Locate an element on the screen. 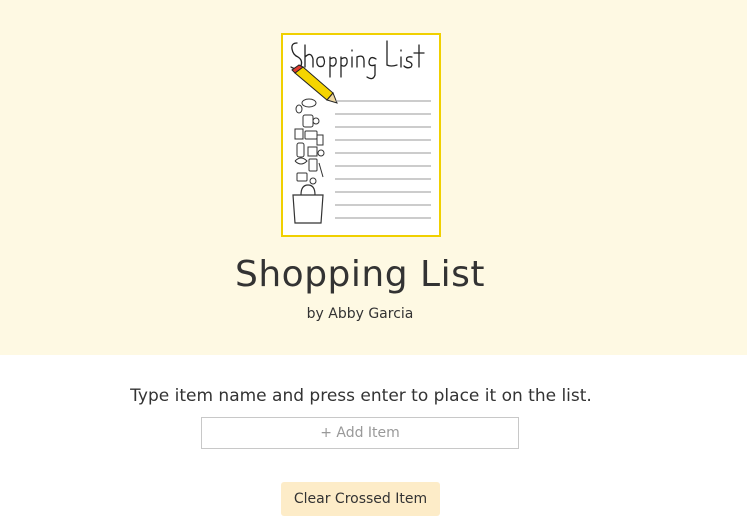 This screenshot has width=747, height=532. page-title: Shopping List is located at coordinates (360, 274).